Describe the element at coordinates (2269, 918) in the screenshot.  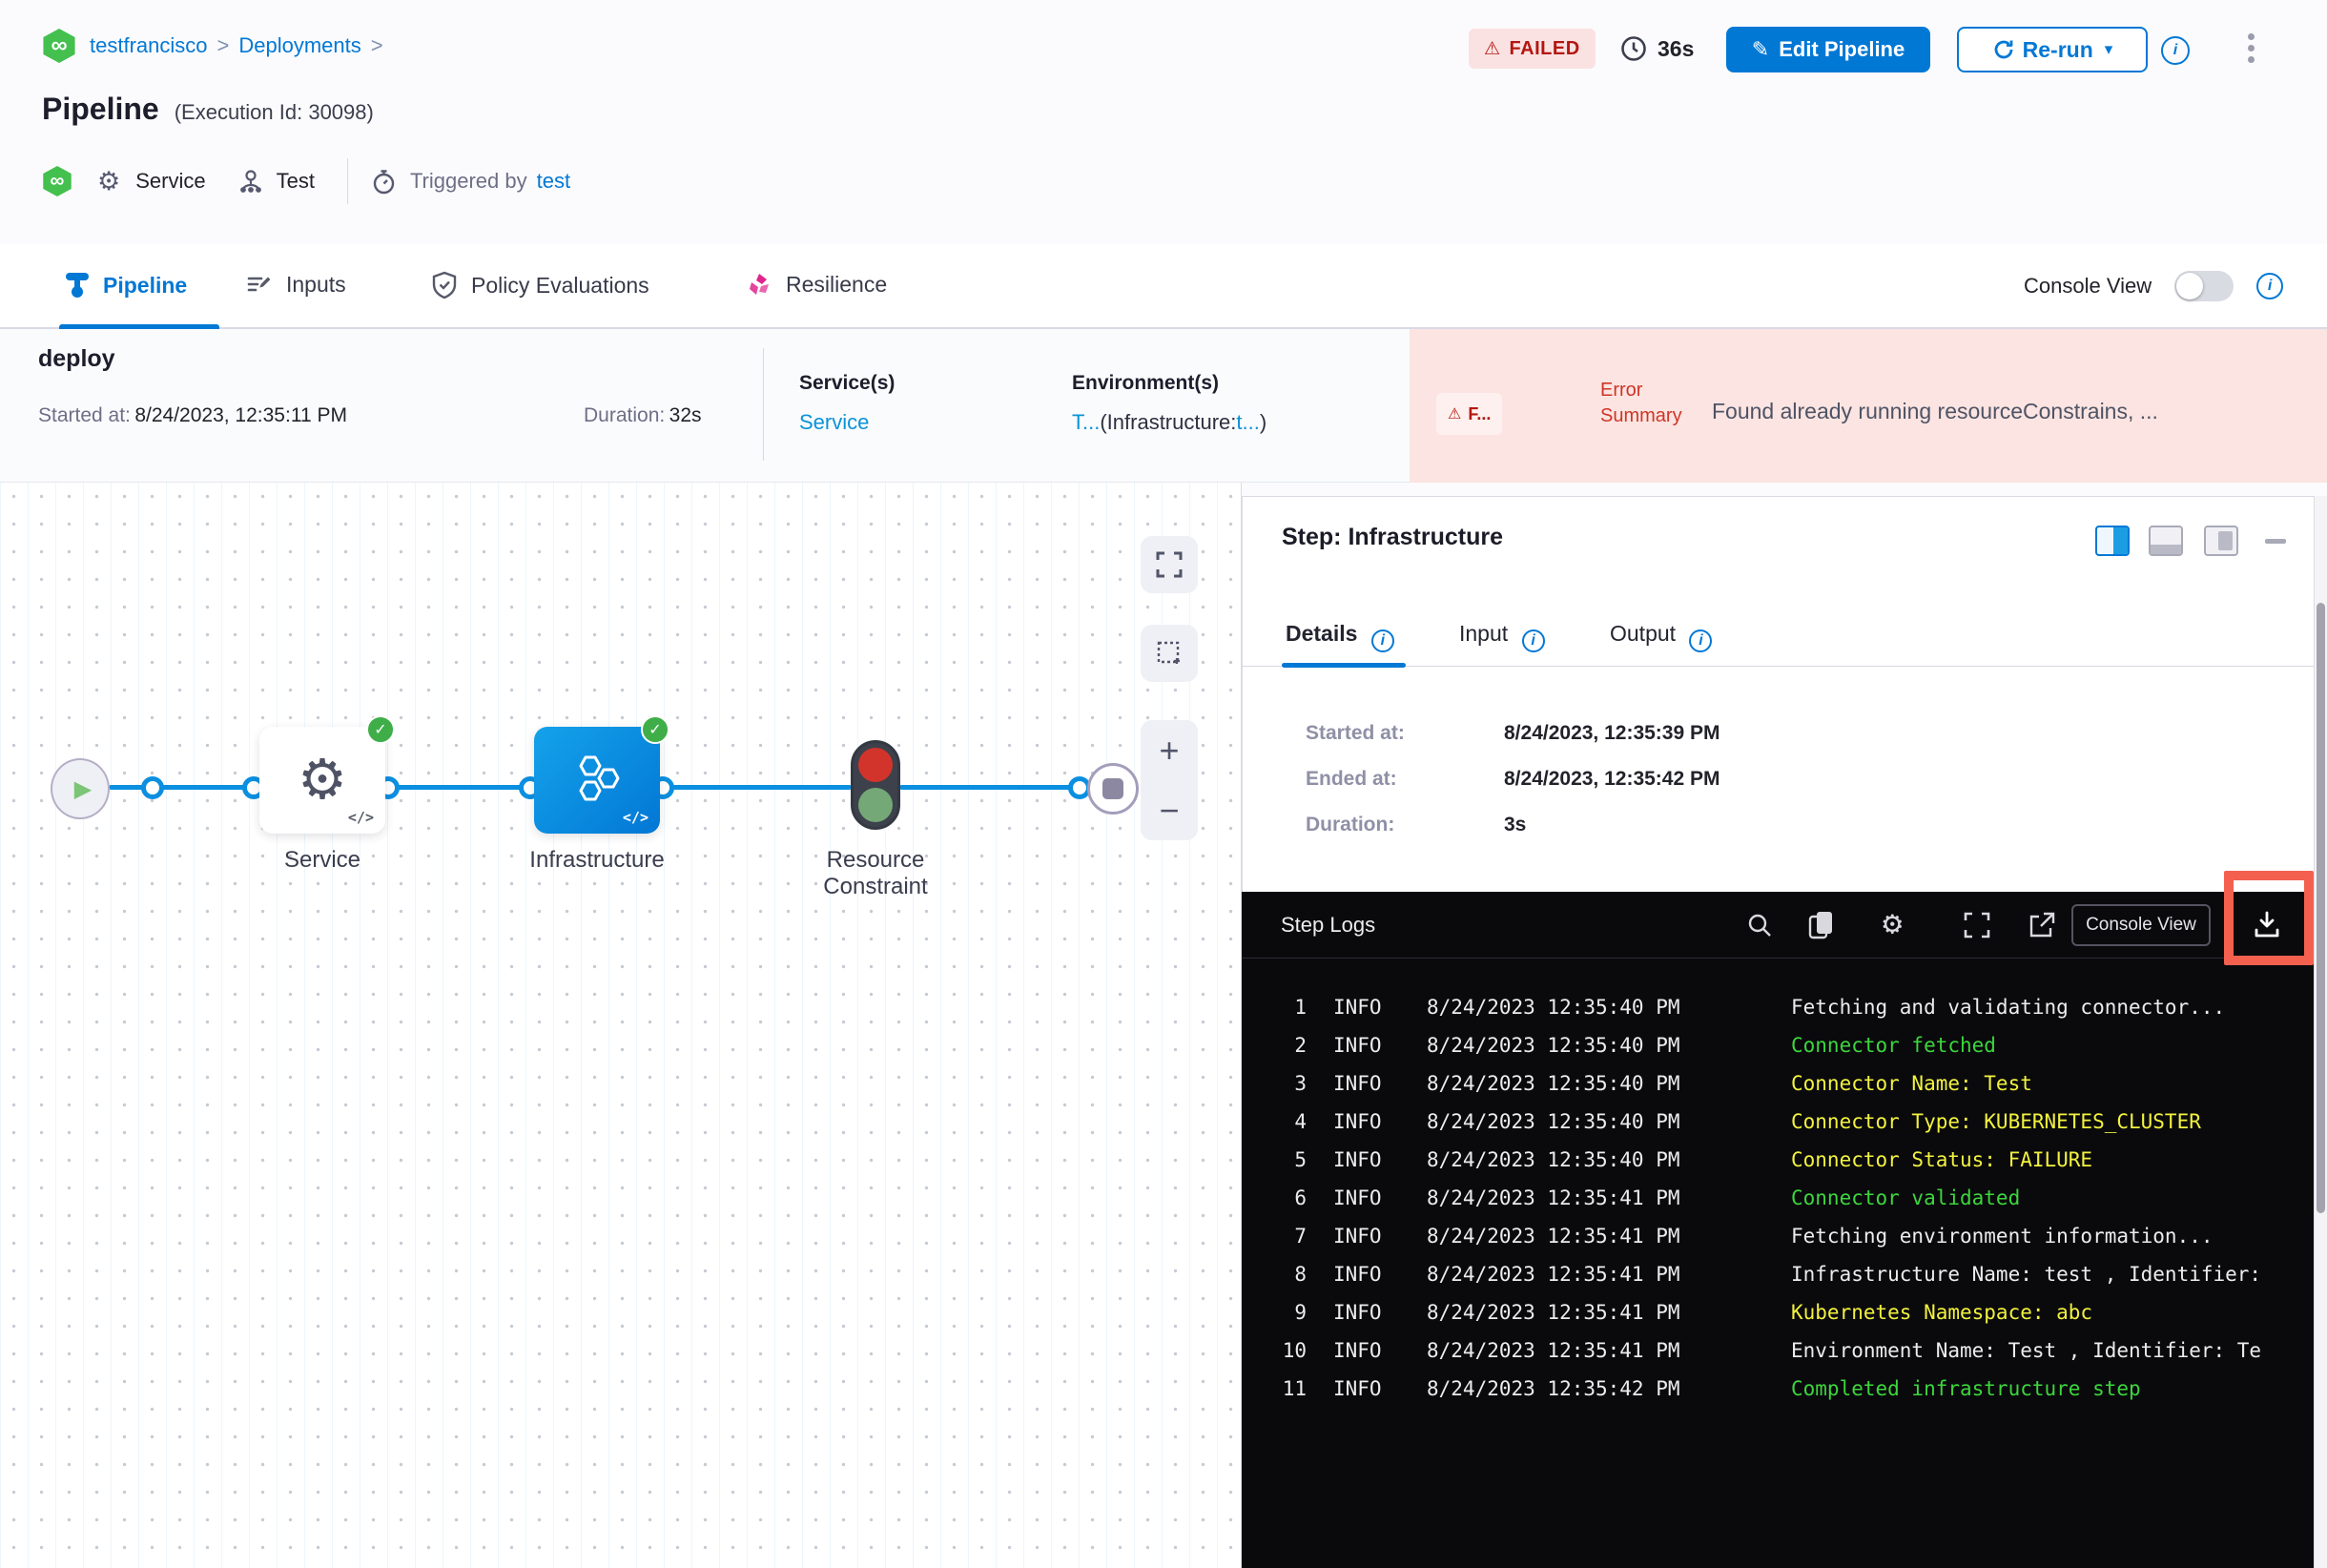
I see `download-highlight-box` at that location.